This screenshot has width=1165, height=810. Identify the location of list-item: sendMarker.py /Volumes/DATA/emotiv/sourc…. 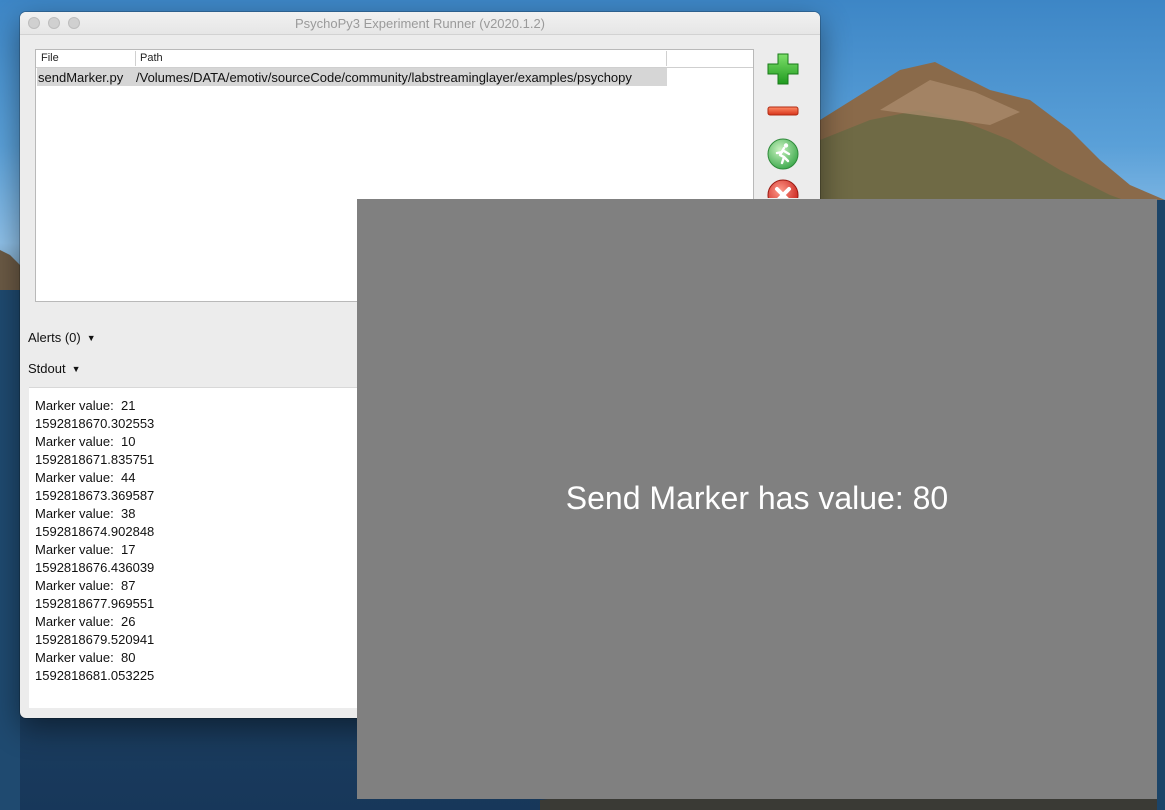
(352, 77).